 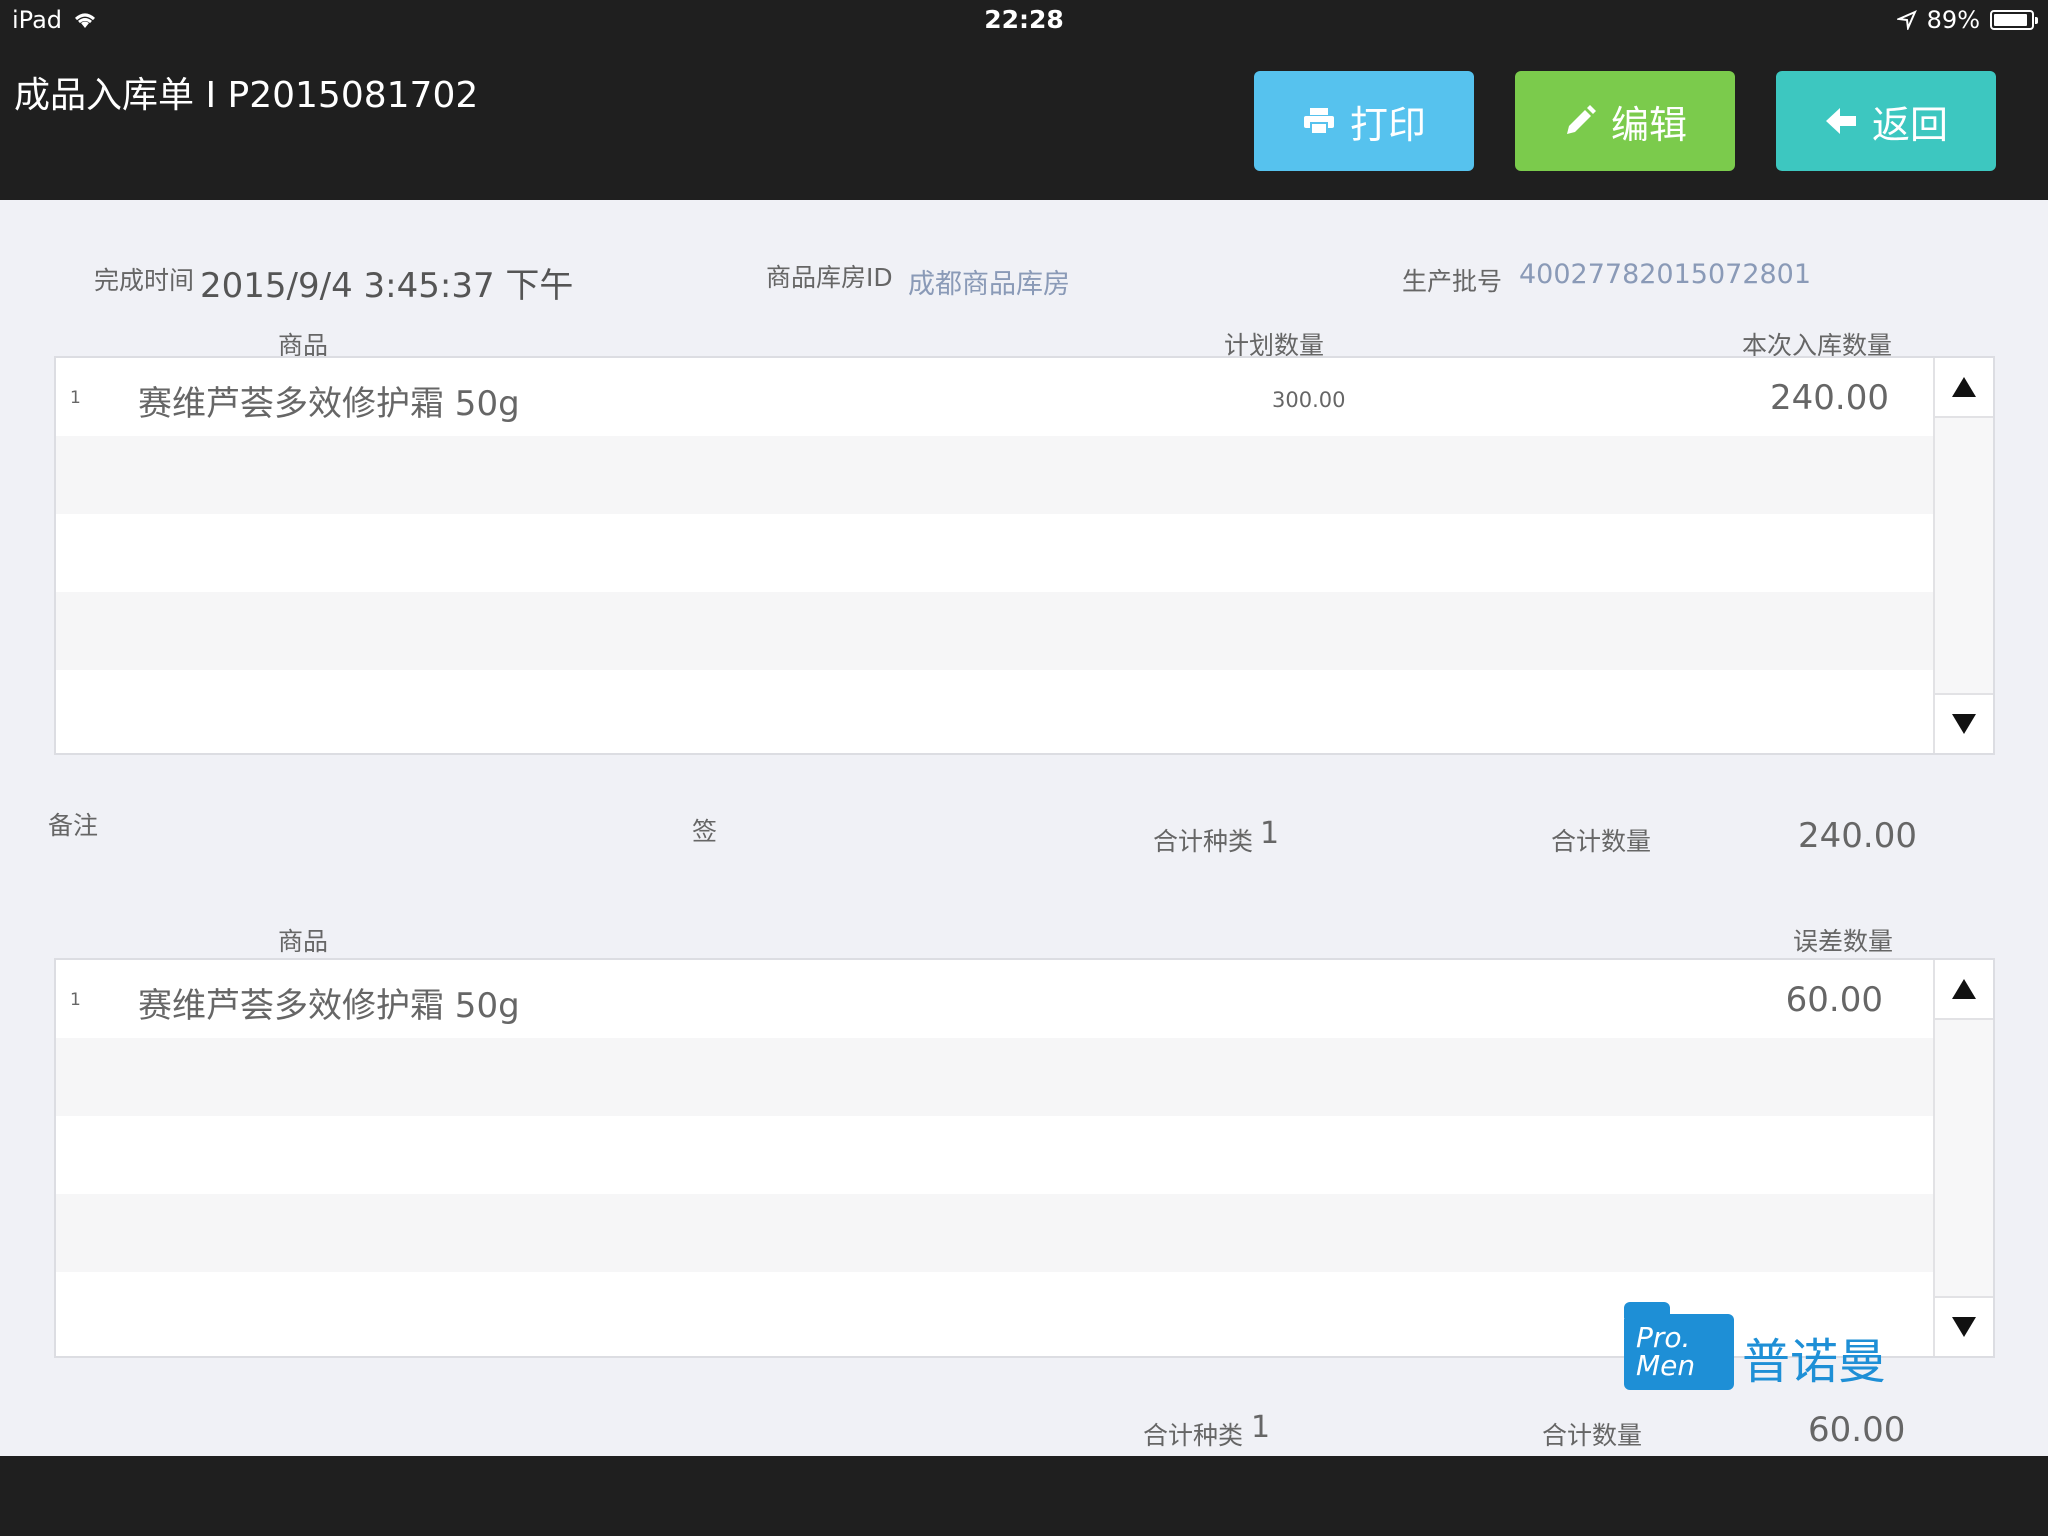 I want to click on batch-value: 40027782015072801, so click(x=1665, y=274).